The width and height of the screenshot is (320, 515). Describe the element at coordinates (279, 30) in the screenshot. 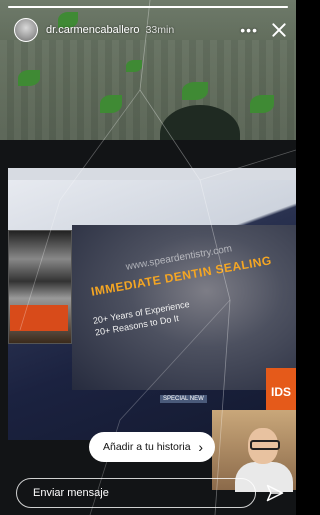

I see `close-icon` at that location.